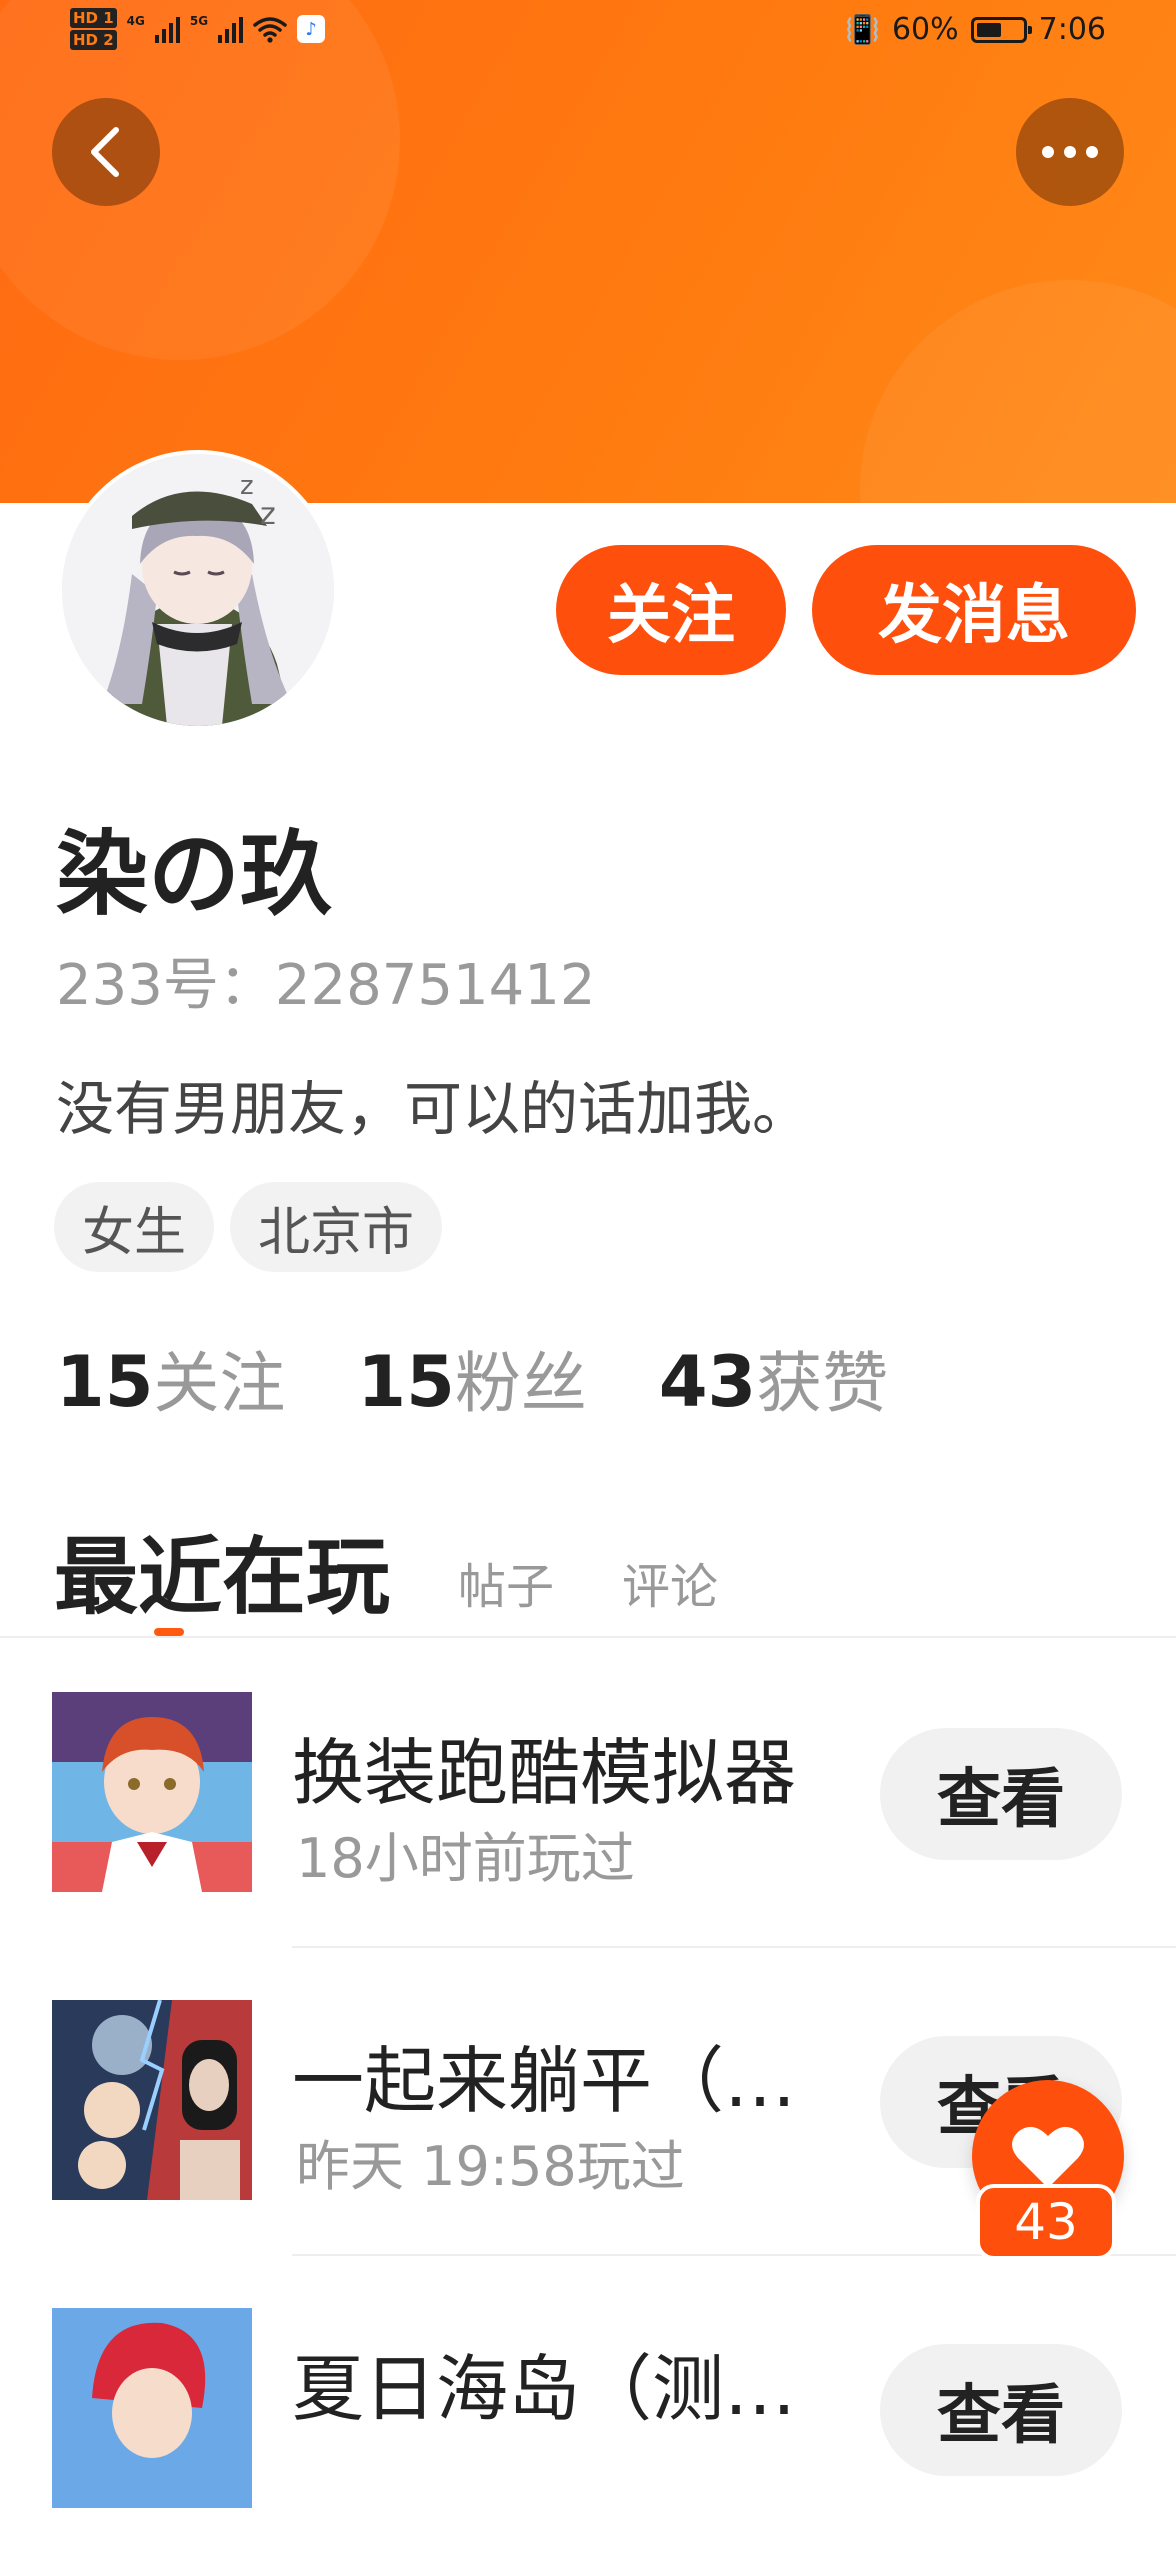  Describe the element at coordinates (169, 1632) in the screenshot. I see `tab-active-indicator` at that location.